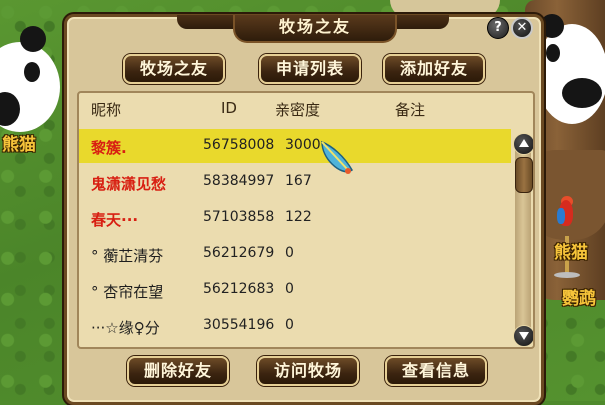  What do you see at coordinates (127, 256) in the screenshot?
I see `friend-nickname: ° 蘅芷清芬` at bounding box center [127, 256].